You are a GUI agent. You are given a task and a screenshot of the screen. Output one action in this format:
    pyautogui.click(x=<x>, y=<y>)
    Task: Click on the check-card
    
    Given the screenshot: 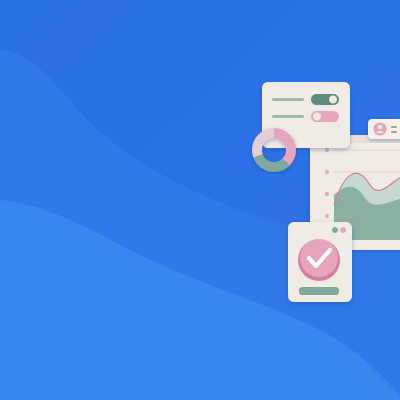 What is the action you would take?
    pyautogui.click(x=320, y=262)
    